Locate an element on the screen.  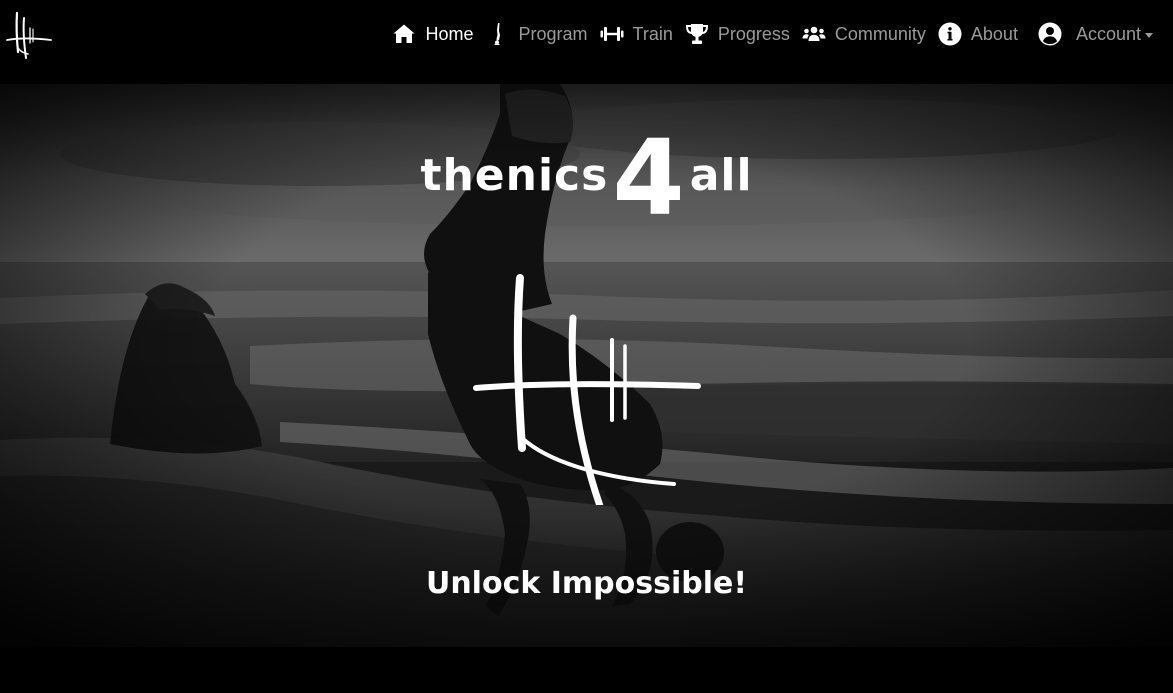
nav-home: Home is located at coordinates (432, 34).